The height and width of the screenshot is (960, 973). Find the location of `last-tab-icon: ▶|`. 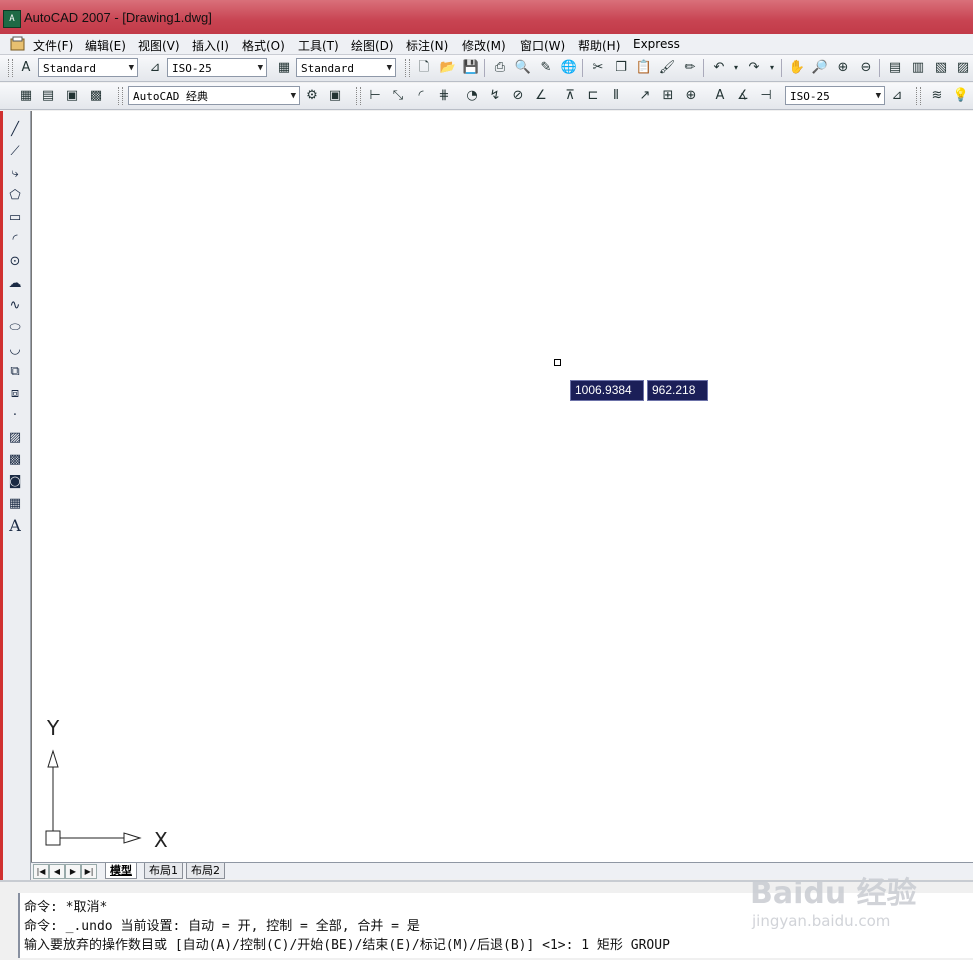

last-tab-icon: ▶| is located at coordinates (89, 871).